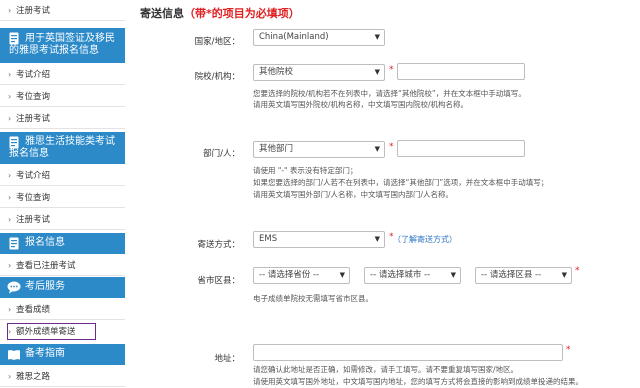  Describe the element at coordinates (62, 309) in the screenshot. I see `sidebar-item-view-scores: › 查看成绩` at that location.